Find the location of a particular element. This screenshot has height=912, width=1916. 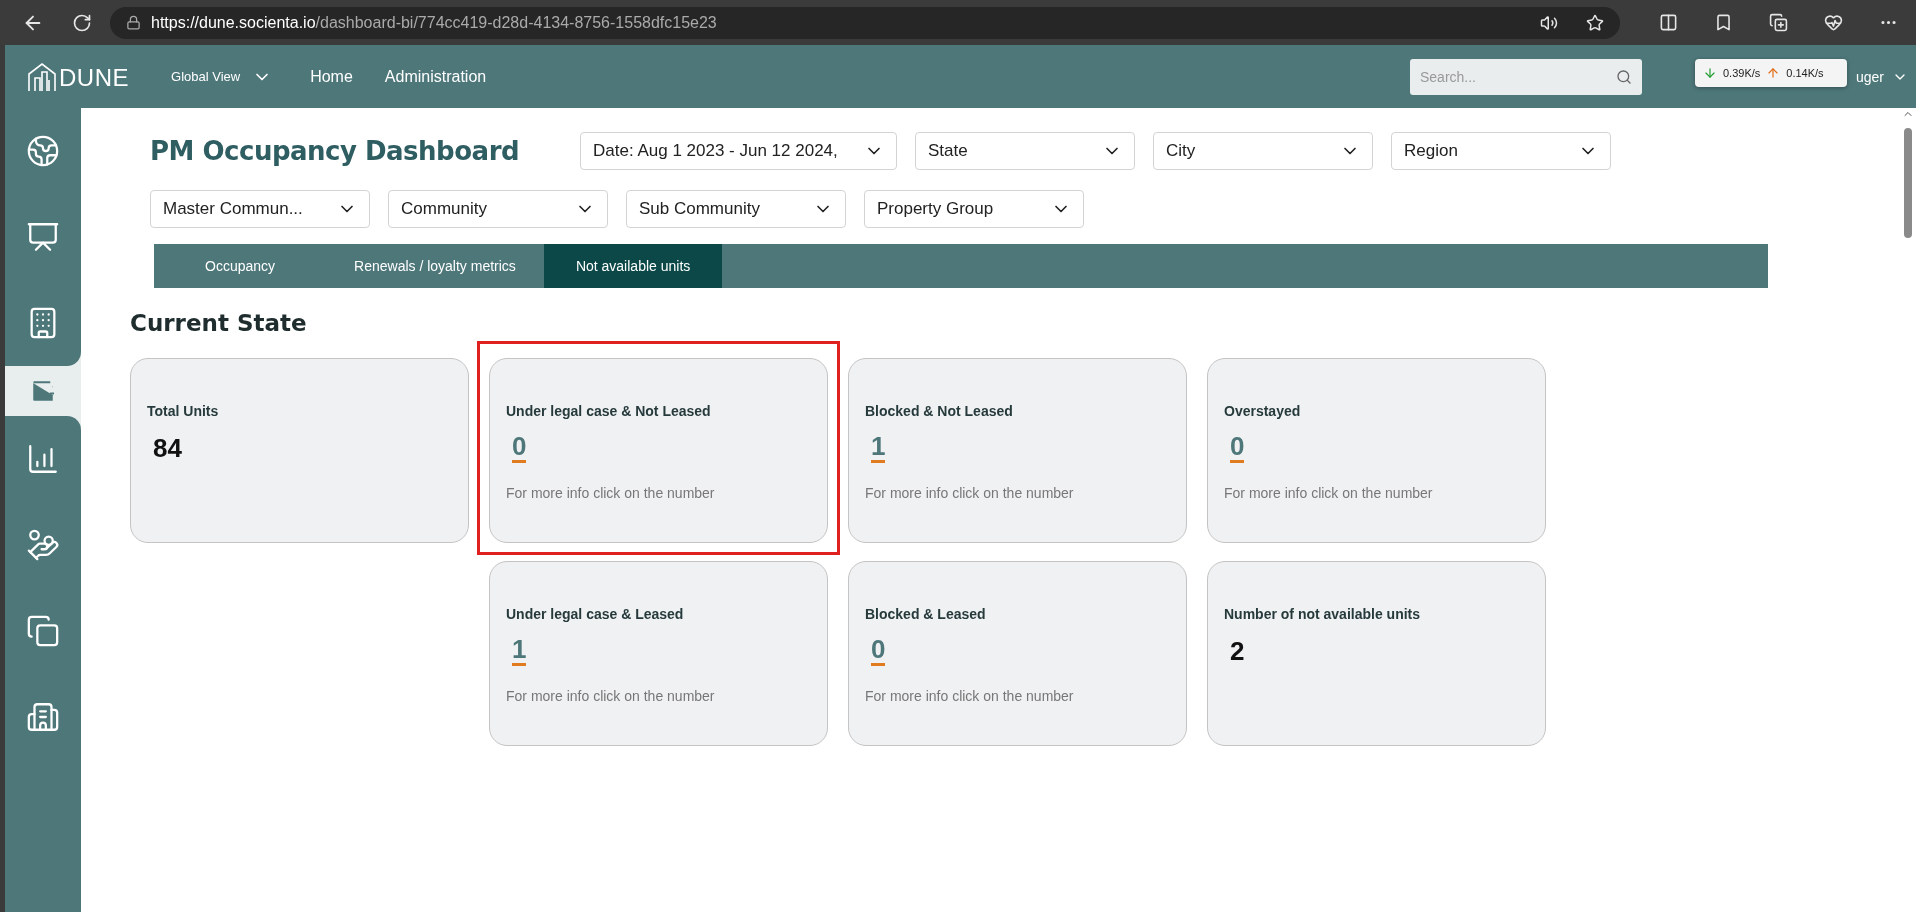

page-title: PM Occupancy Dashboard is located at coordinates (335, 151).